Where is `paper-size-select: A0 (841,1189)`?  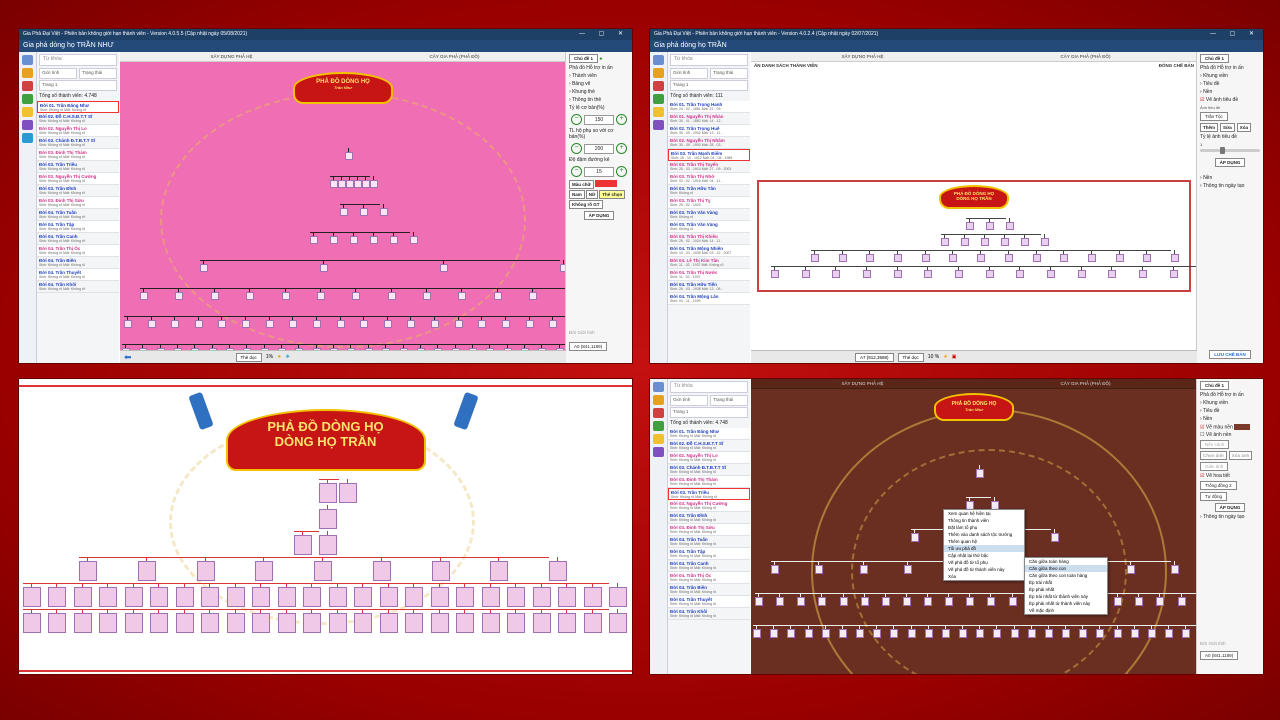
paper-size-select: A0 (841,1189) is located at coordinates (588, 346).